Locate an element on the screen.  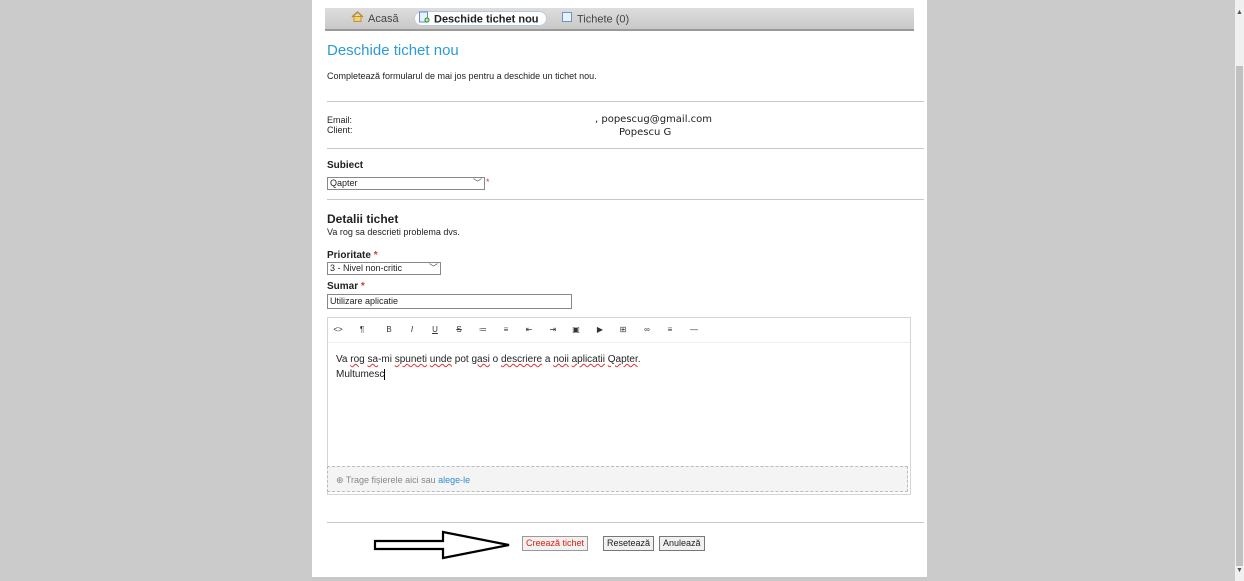
bold-icon: B is located at coordinates (389, 330).